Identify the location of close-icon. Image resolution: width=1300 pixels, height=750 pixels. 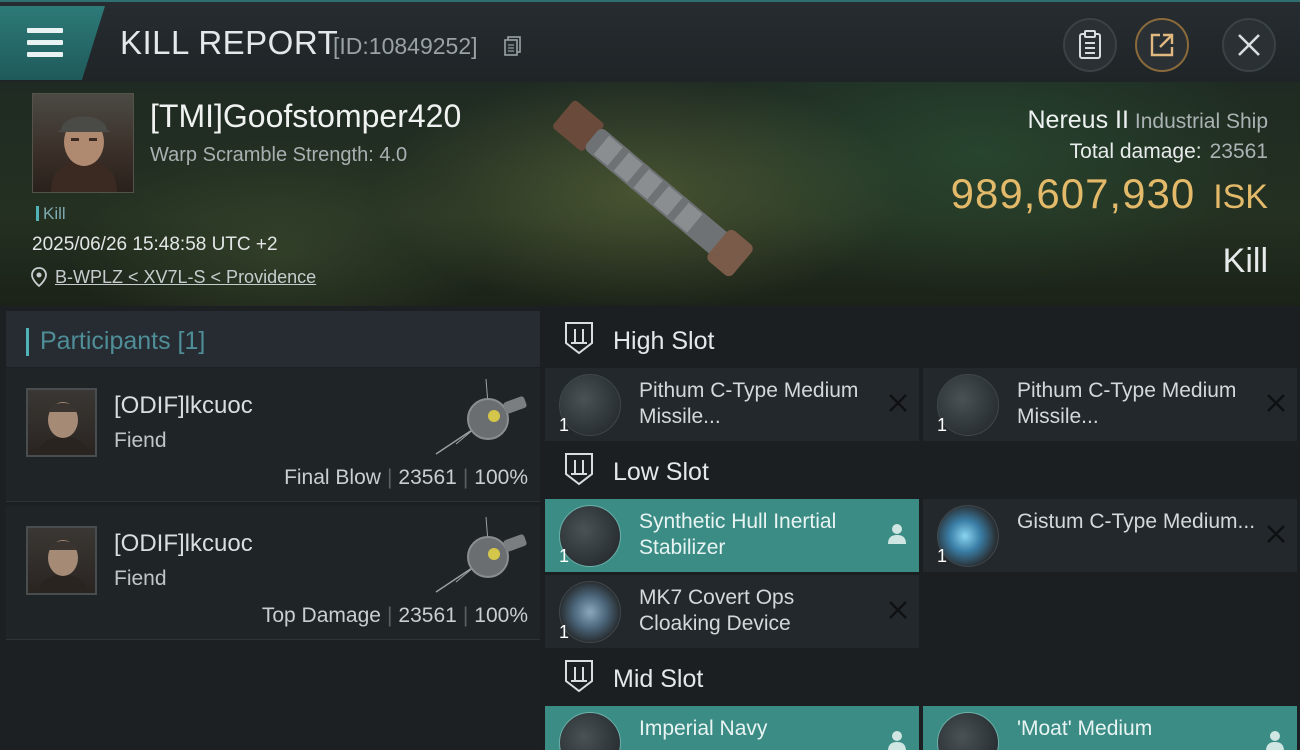
(1249, 45).